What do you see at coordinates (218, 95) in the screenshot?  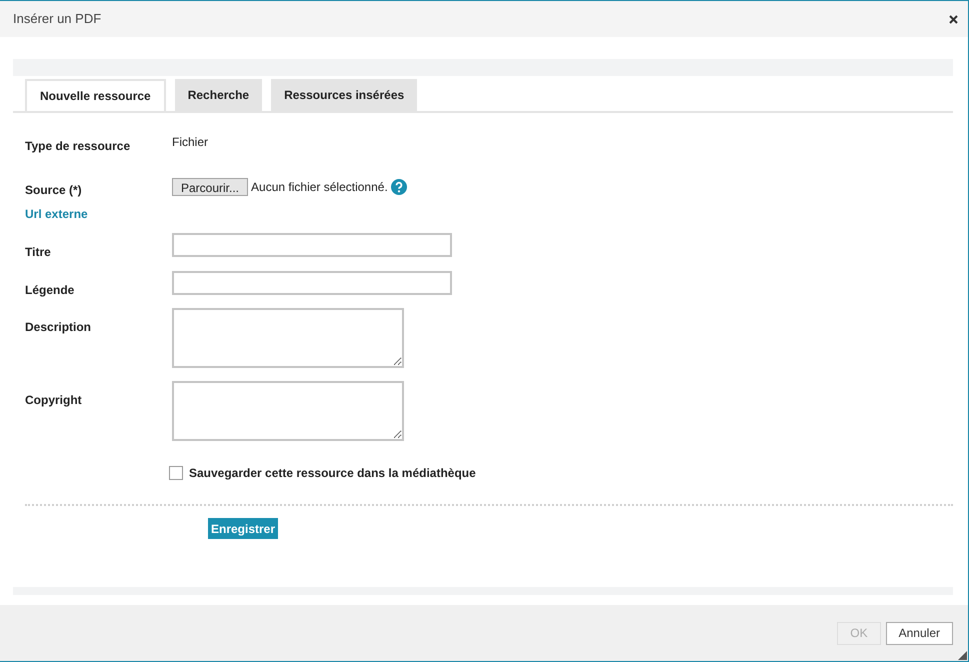 I see `tab: Recherche` at bounding box center [218, 95].